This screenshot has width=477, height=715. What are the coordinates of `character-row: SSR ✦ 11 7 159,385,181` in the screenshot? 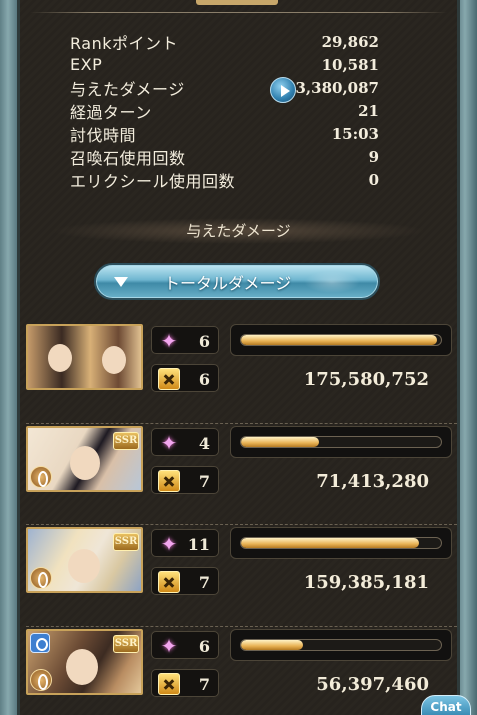 It's located at (241, 576).